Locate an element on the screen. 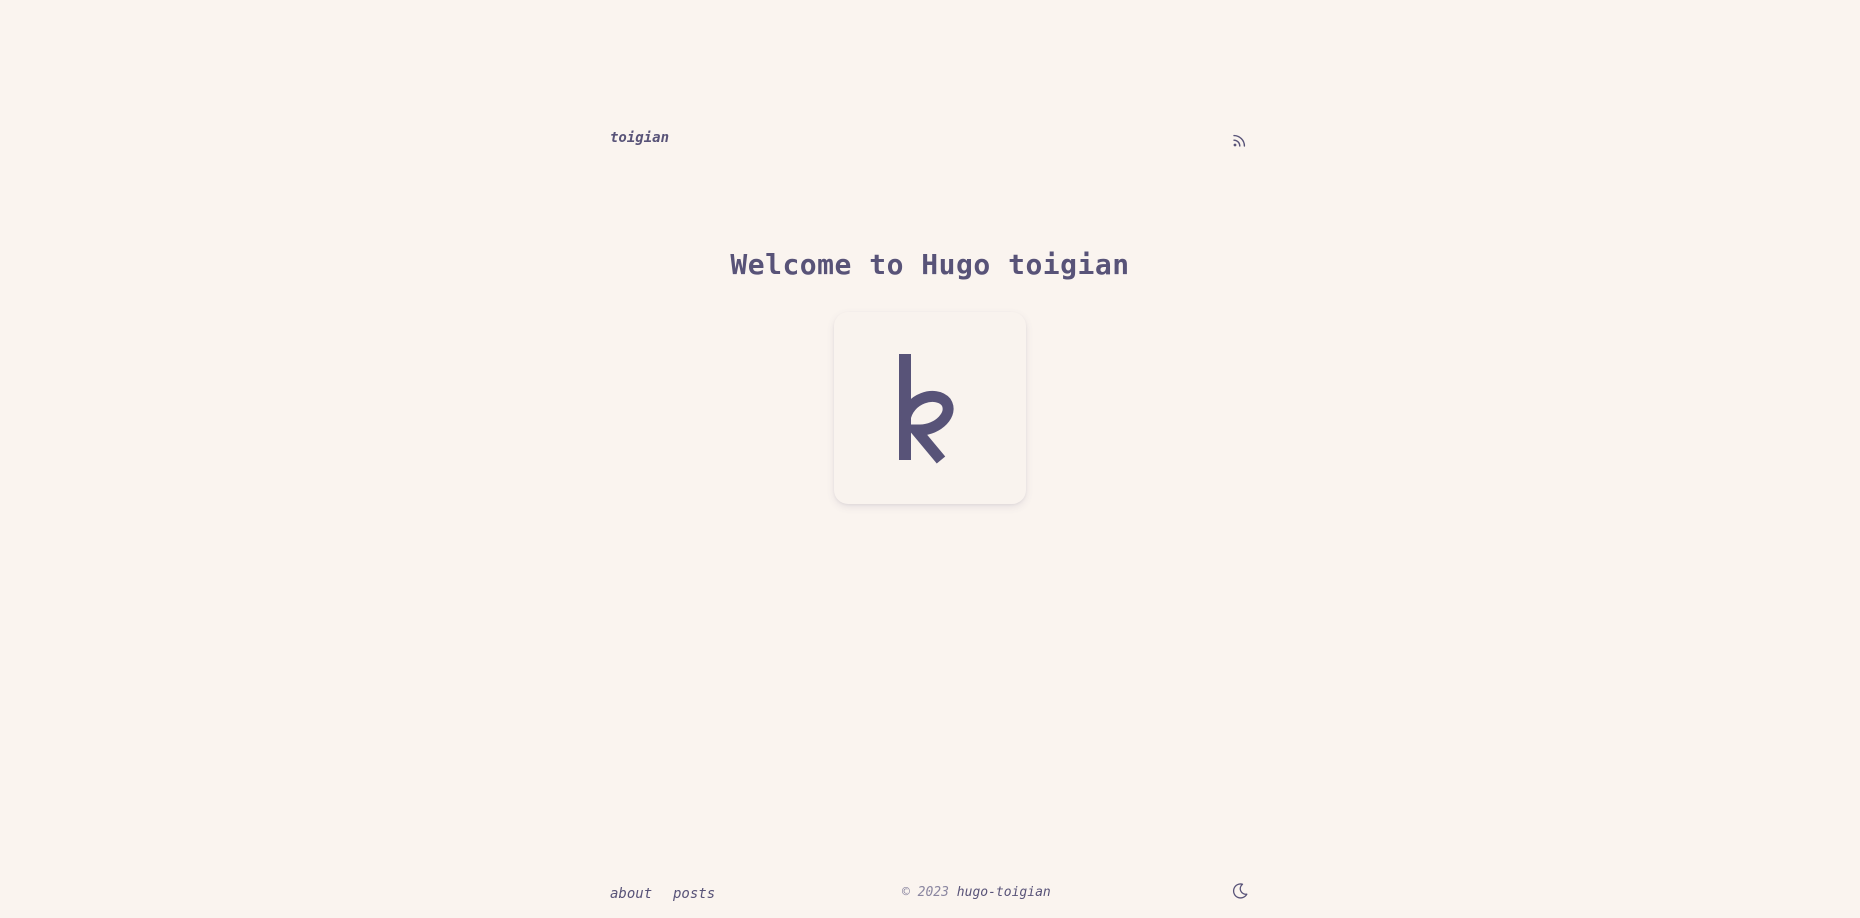  rss-icon is located at coordinates (1239, 140).